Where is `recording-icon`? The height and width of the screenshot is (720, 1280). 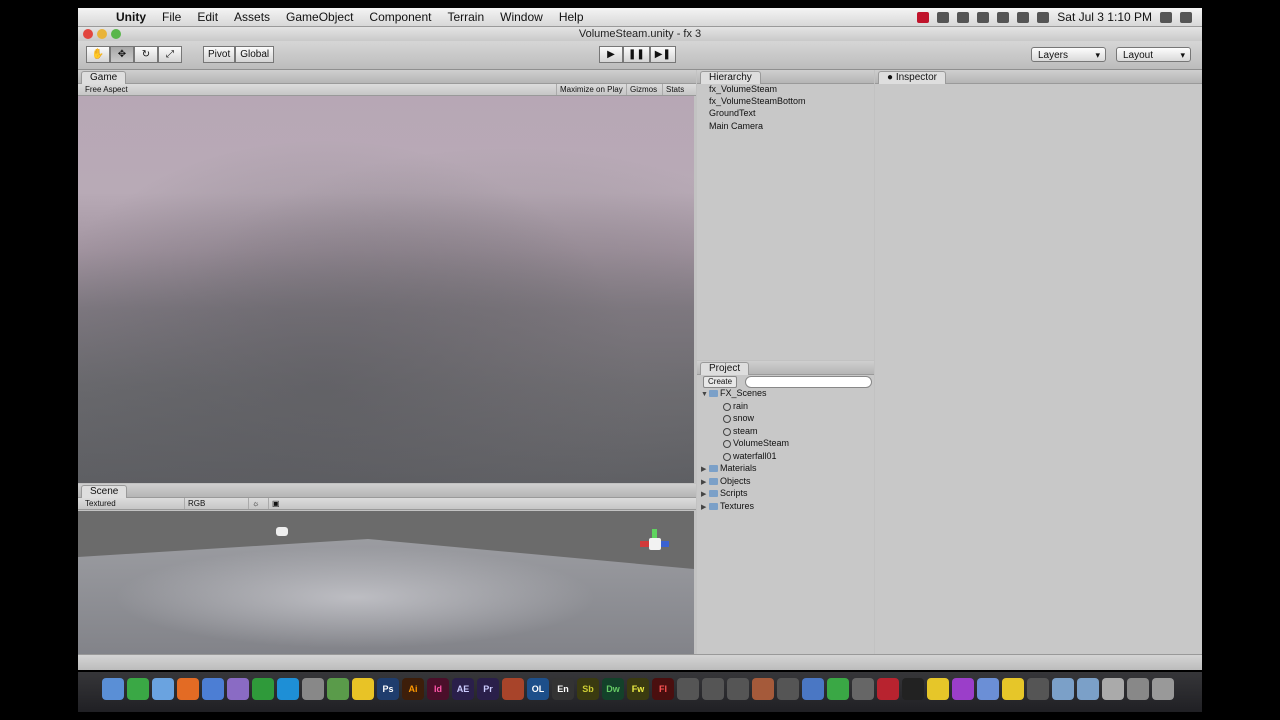
recording-icon is located at coordinates (923, 17).